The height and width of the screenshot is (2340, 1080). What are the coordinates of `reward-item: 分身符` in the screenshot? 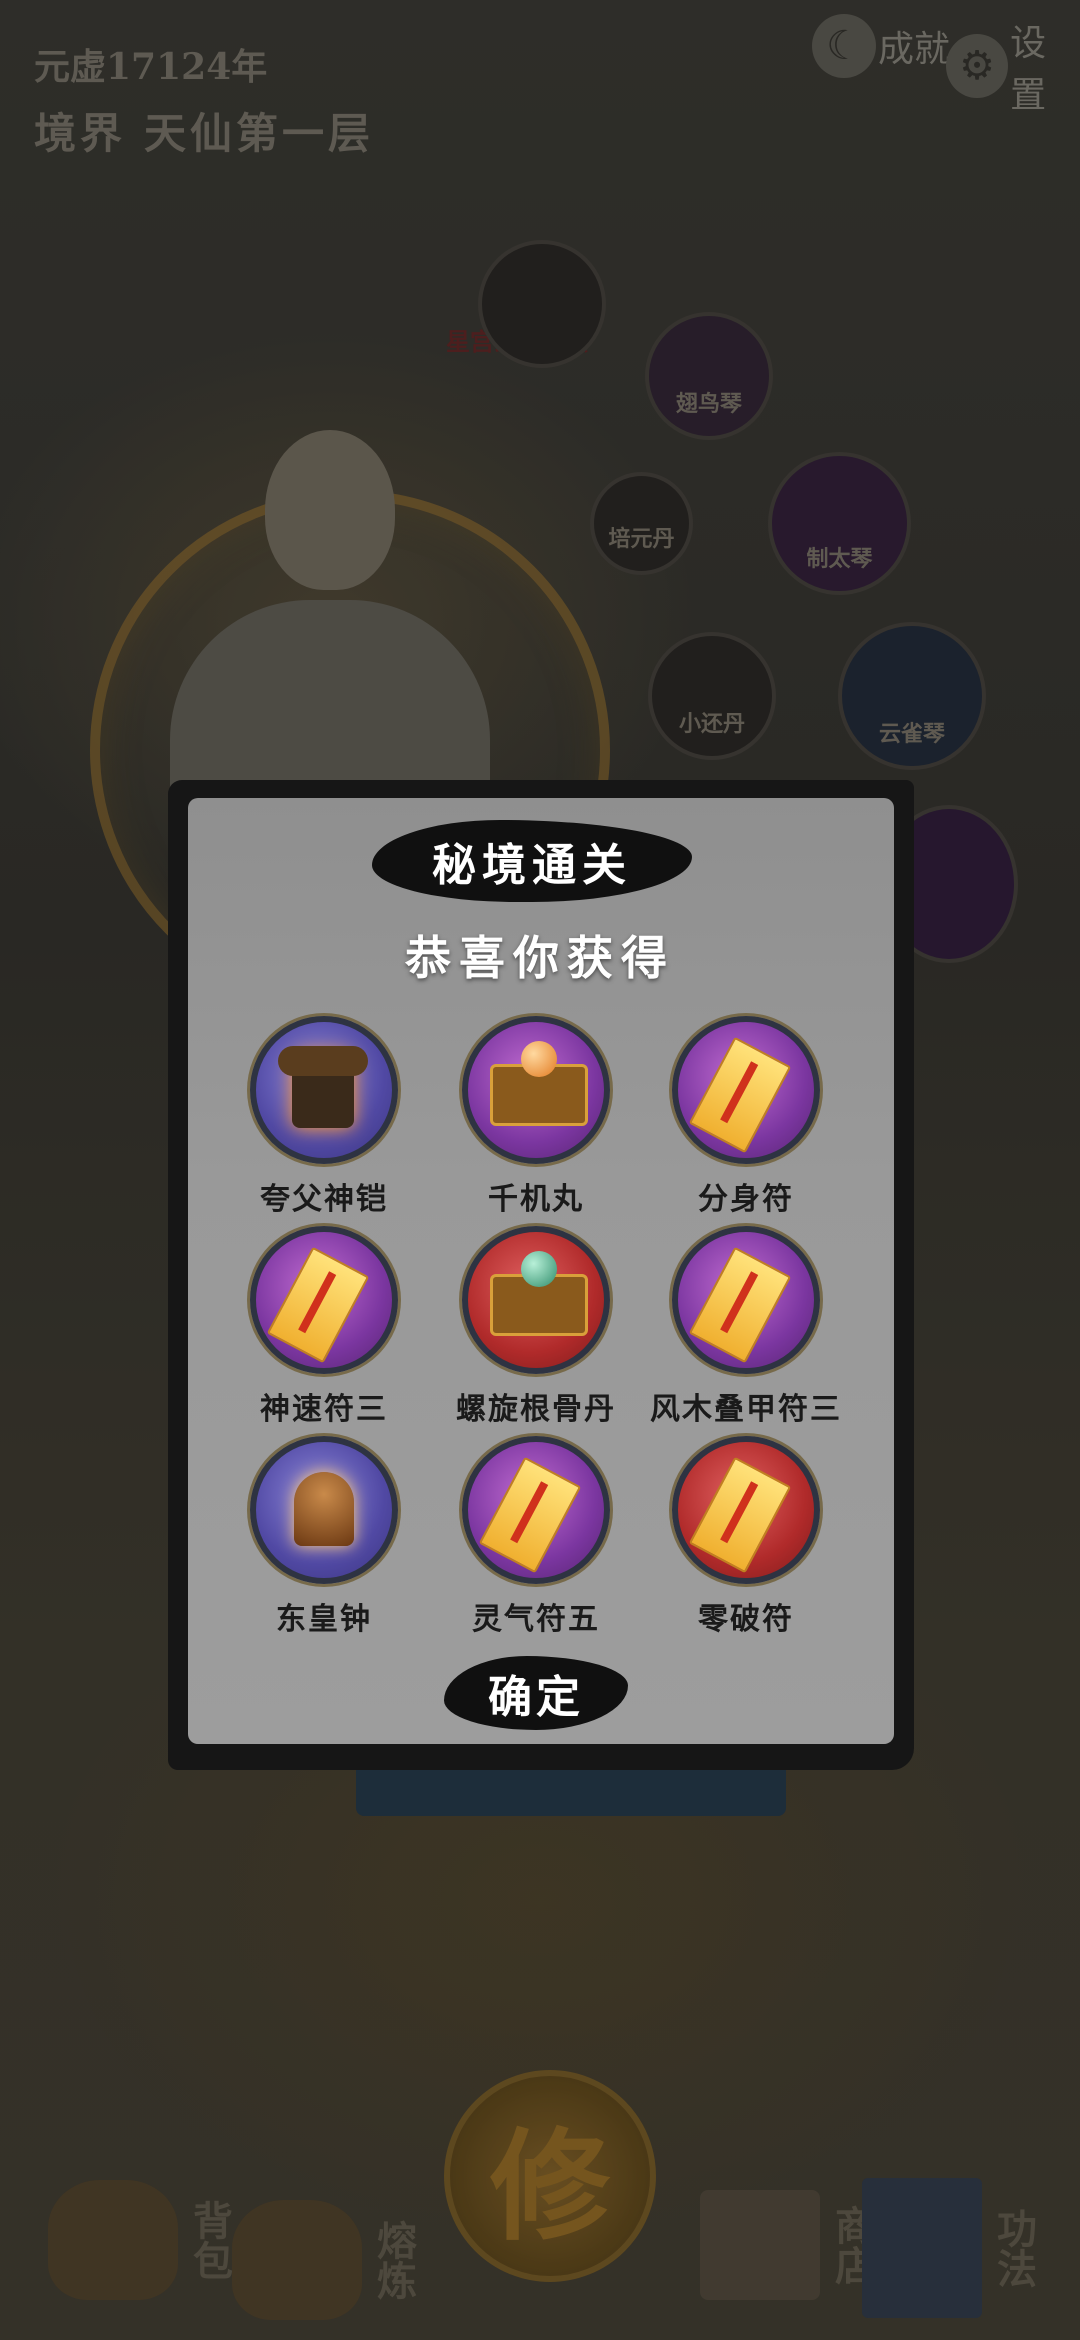 It's located at (746, 1117).